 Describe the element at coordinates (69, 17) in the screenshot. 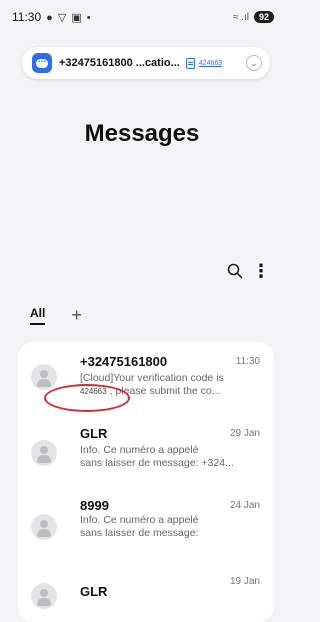

I see `status-notification-icons: ● ▽ ▣ •` at that location.